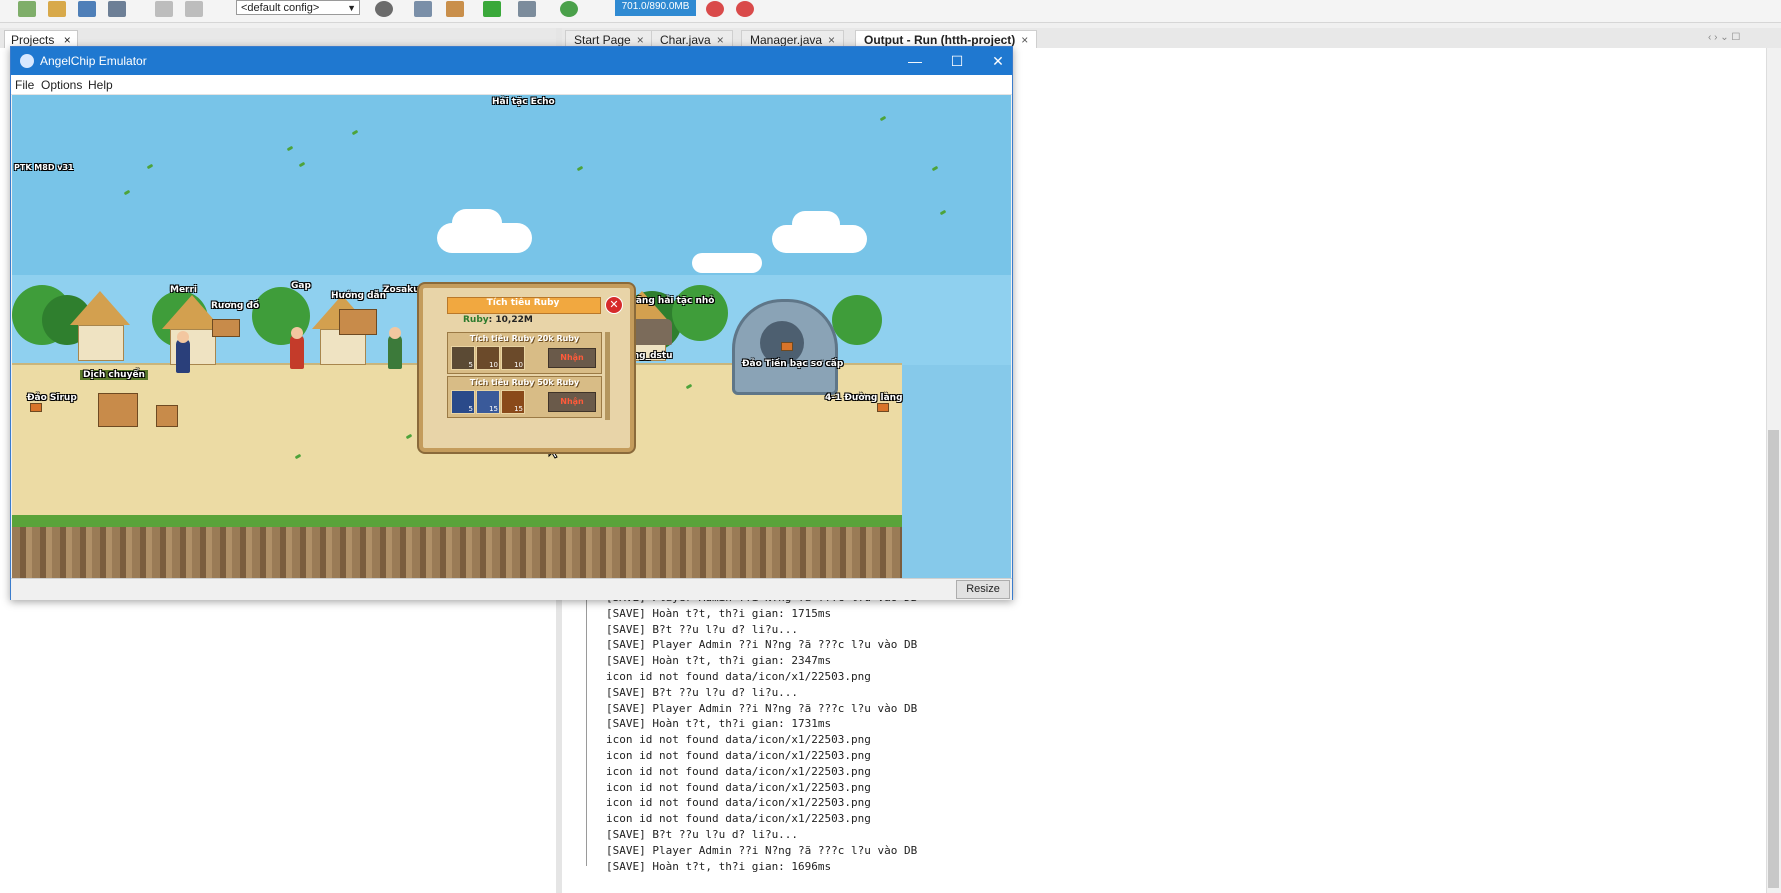 This screenshot has width=1781, height=893. Describe the element at coordinates (87, 9) in the screenshot. I see `open-project-icon` at that location.